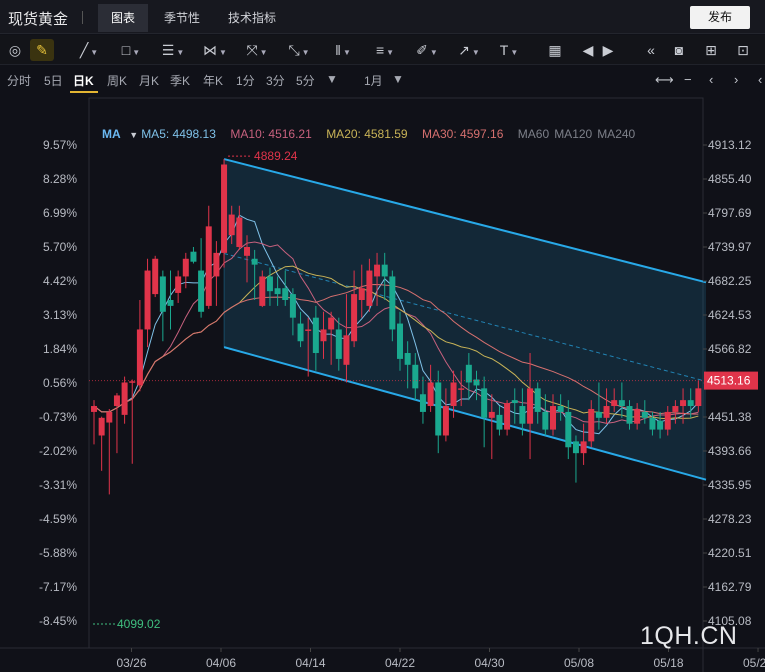  I want to click on y-tick-right: 4566.82, so click(730, 349).